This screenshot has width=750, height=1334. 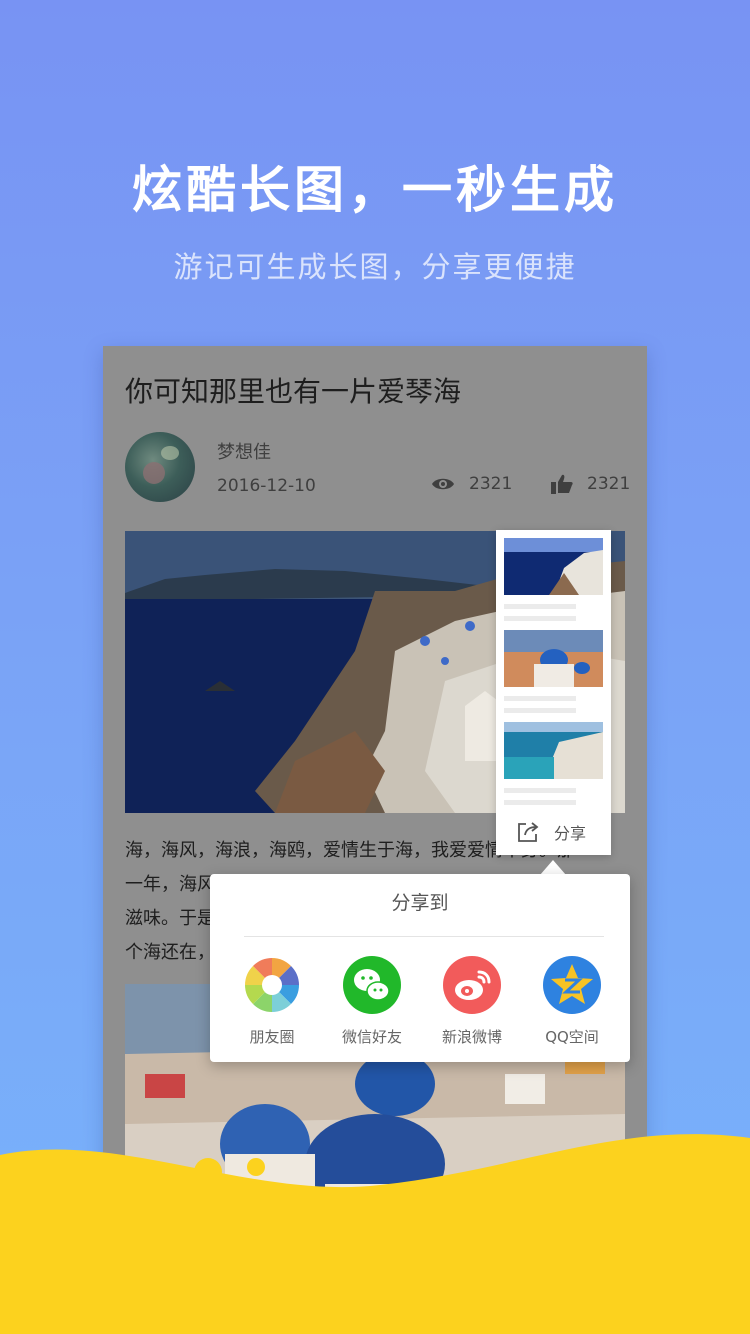 What do you see at coordinates (528, 832) in the screenshot?
I see `share-icon` at bounding box center [528, 832].